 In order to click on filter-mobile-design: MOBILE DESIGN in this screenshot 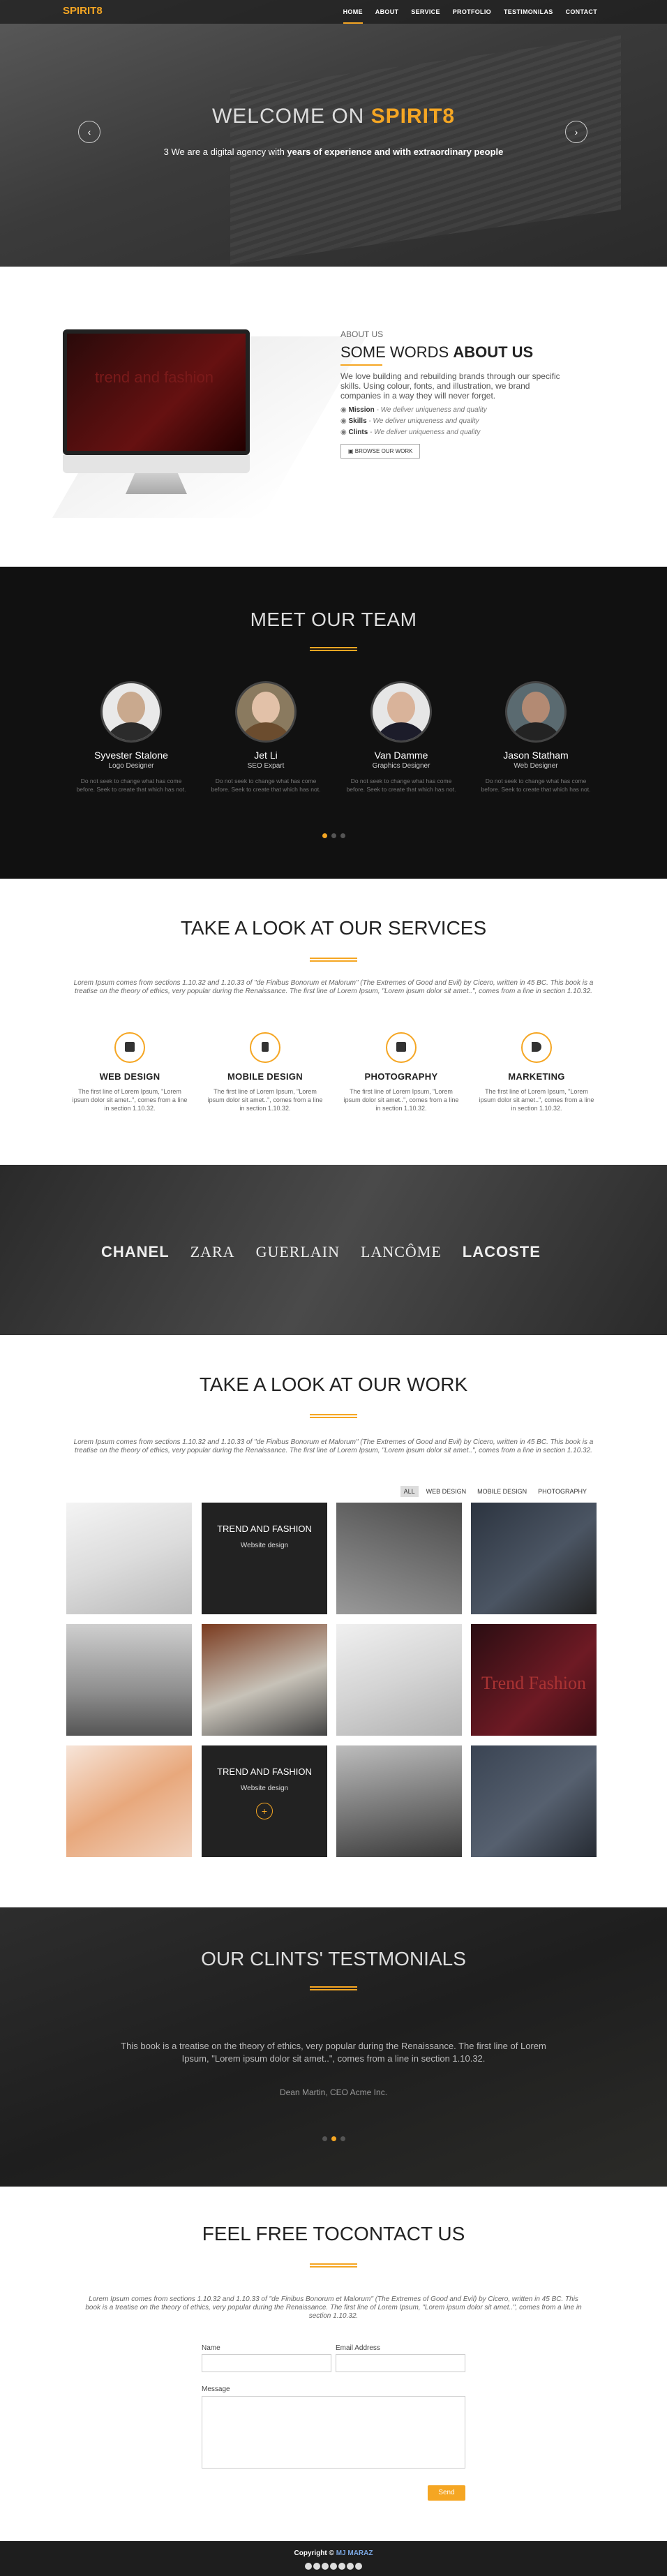, I will do `click(502, 1492)`.